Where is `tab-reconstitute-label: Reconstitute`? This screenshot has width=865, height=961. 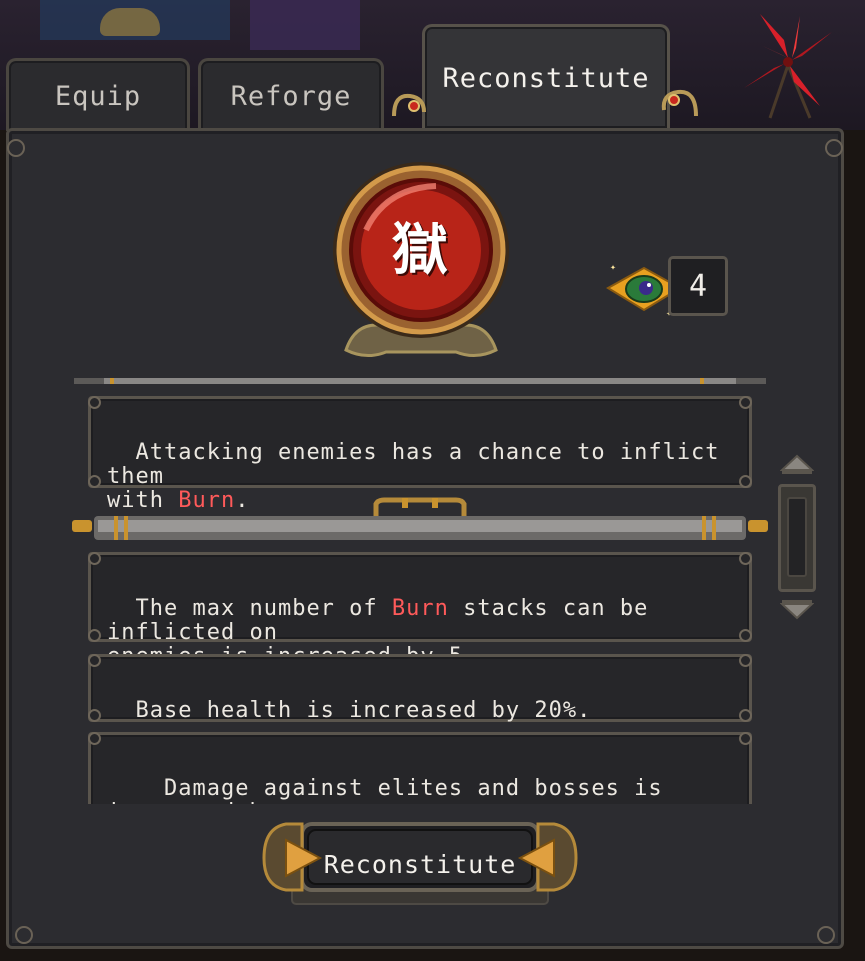
tab-reconstitute-label: Reconstitute is located at coordinates (546, 78).